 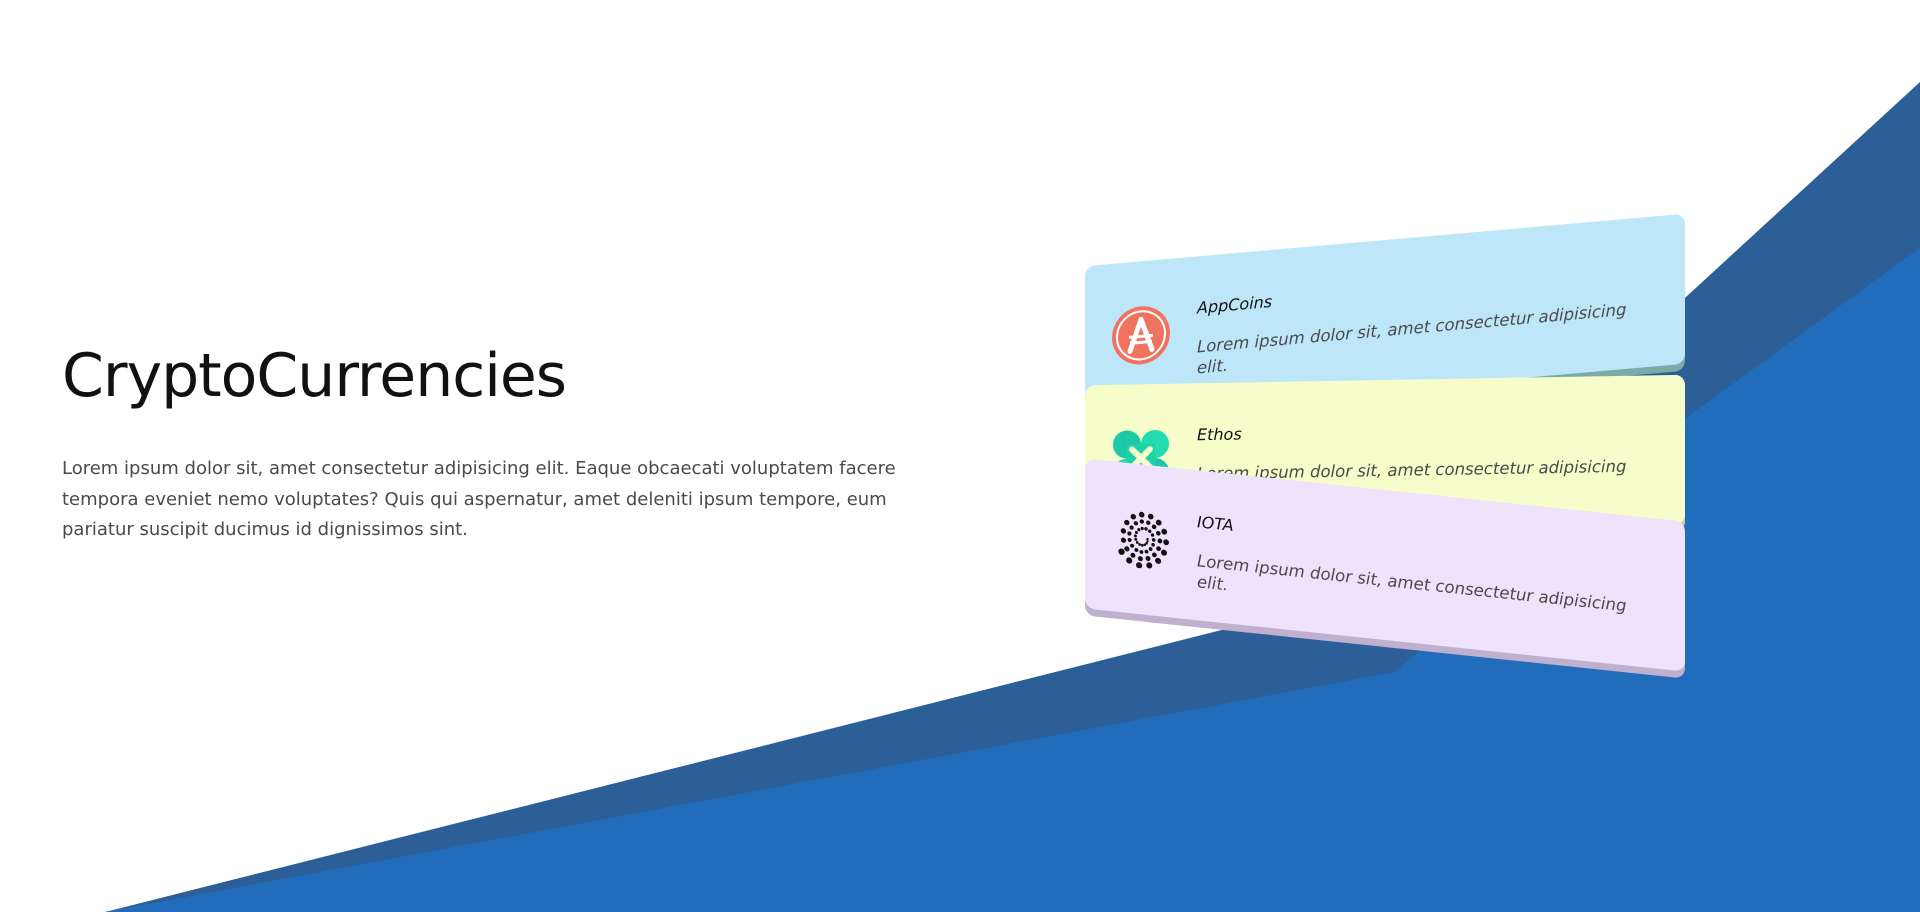 I want to click on iota-logo-icon, so click(x=1143, y=540).